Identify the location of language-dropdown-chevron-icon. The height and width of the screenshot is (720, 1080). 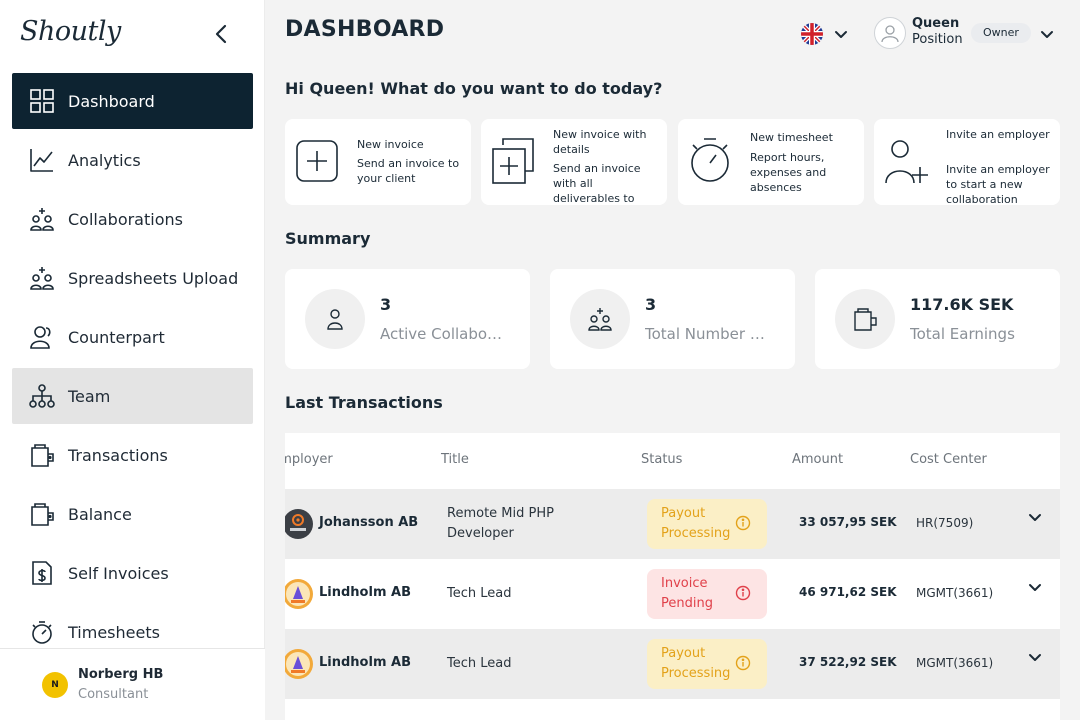
(841, 34).